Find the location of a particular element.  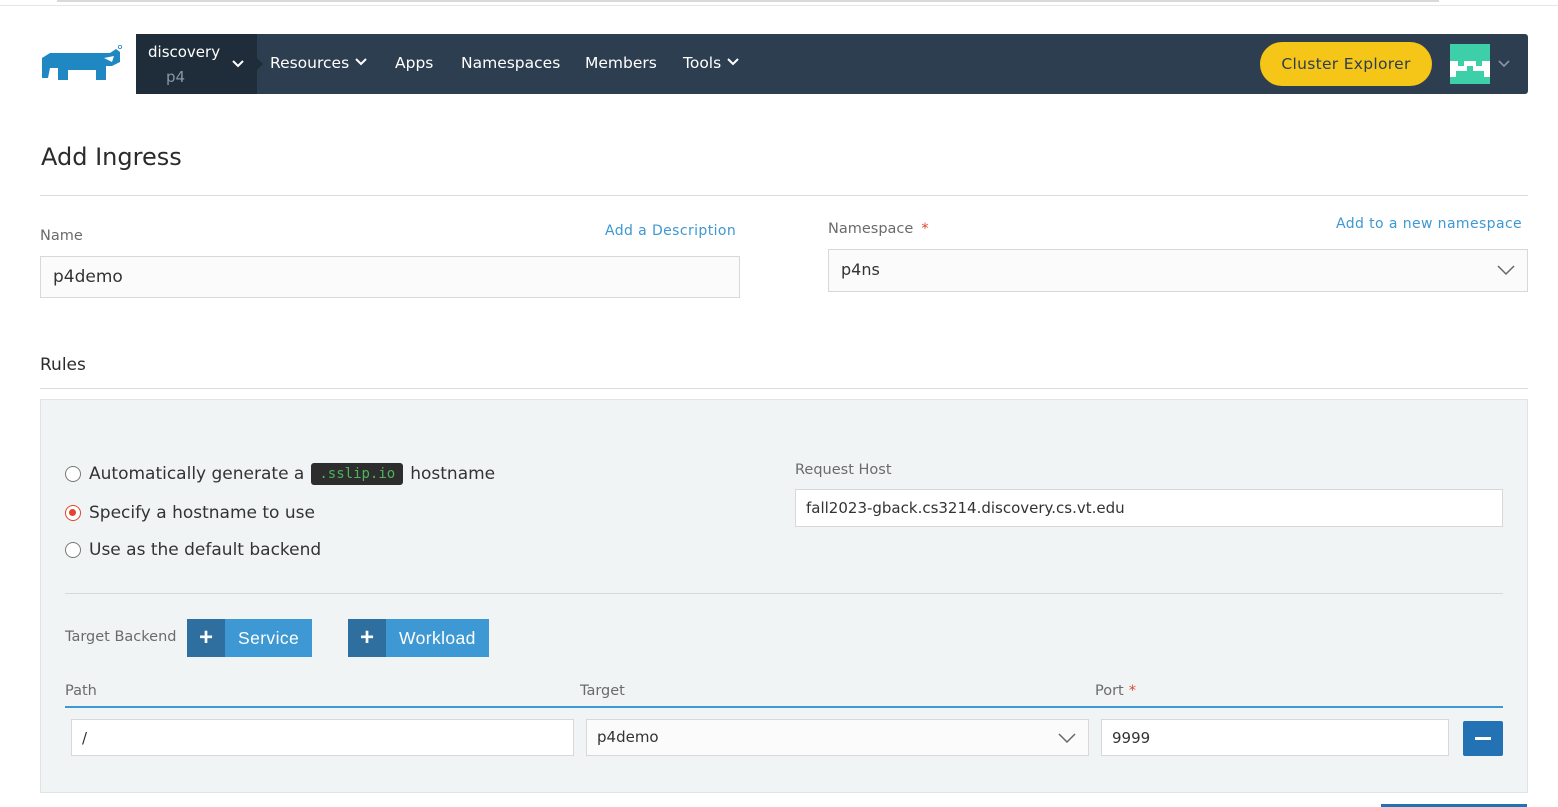

path-column-header: Path is located at coordinates (81, 691).